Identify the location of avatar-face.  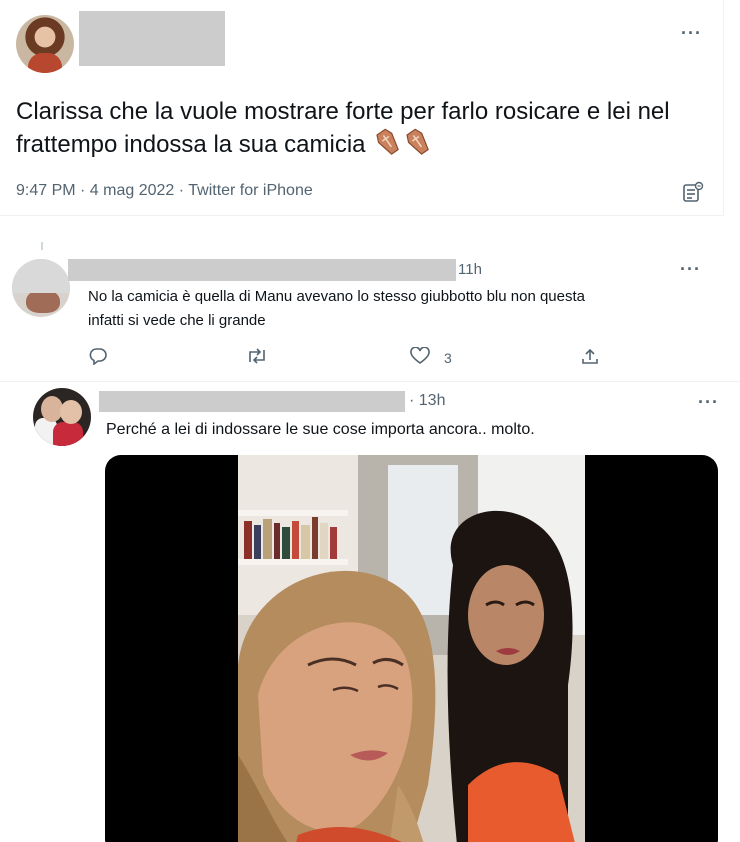
(71, 412).